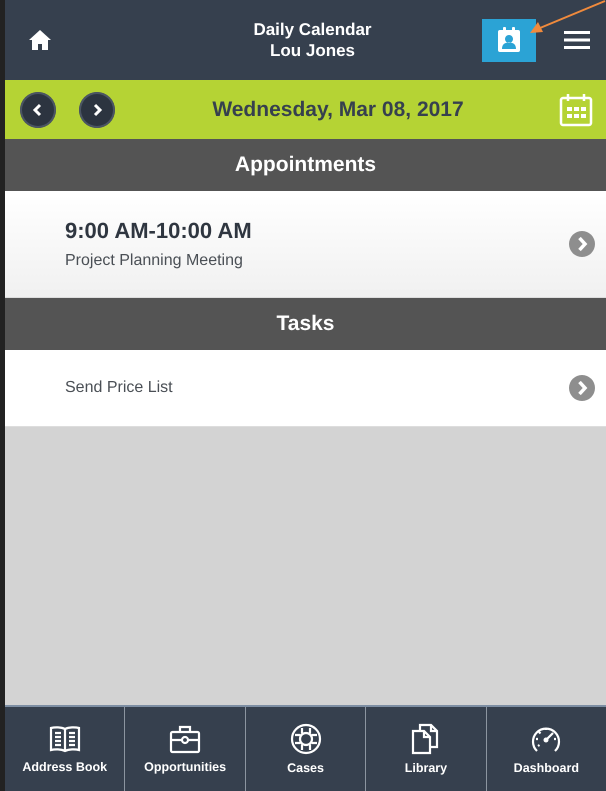 The image size is (606, 791). I want to click on tab-bar-item: Cases, so click(305, 749).